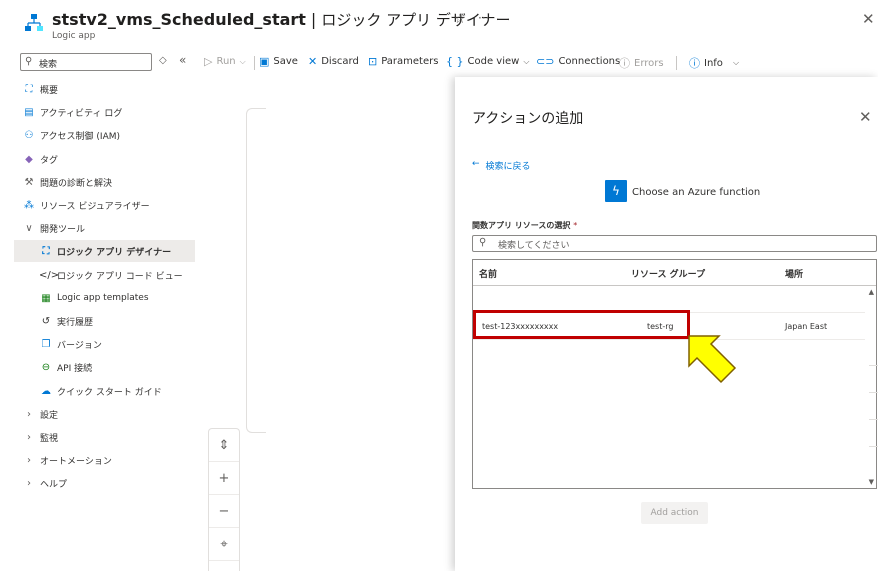 The height and width of the screenshot is (571, 878). What do you see at coordinates (528, 119) in the screenshot?
I see `panel-title: アクションの追加` at bounding box center [528, 119].